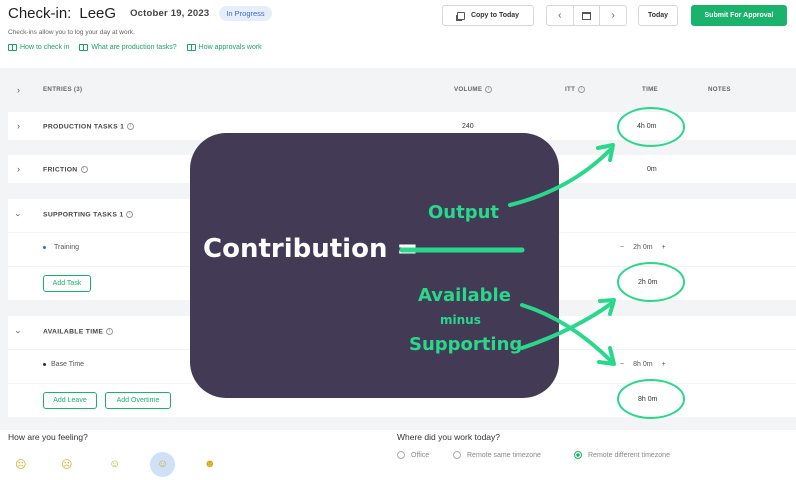 This screenshot has width=796, height=480. I want to click on circle-supporting-time, so click(651, 282).